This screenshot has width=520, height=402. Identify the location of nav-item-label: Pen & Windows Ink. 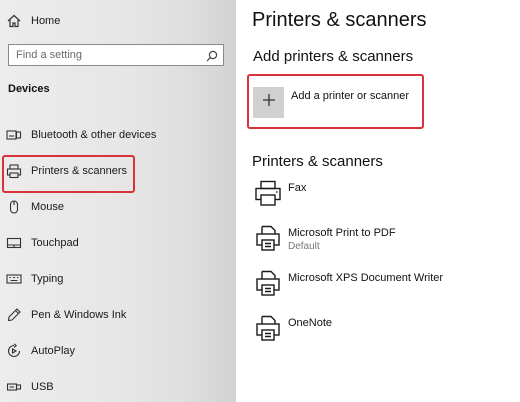
(79, 315).